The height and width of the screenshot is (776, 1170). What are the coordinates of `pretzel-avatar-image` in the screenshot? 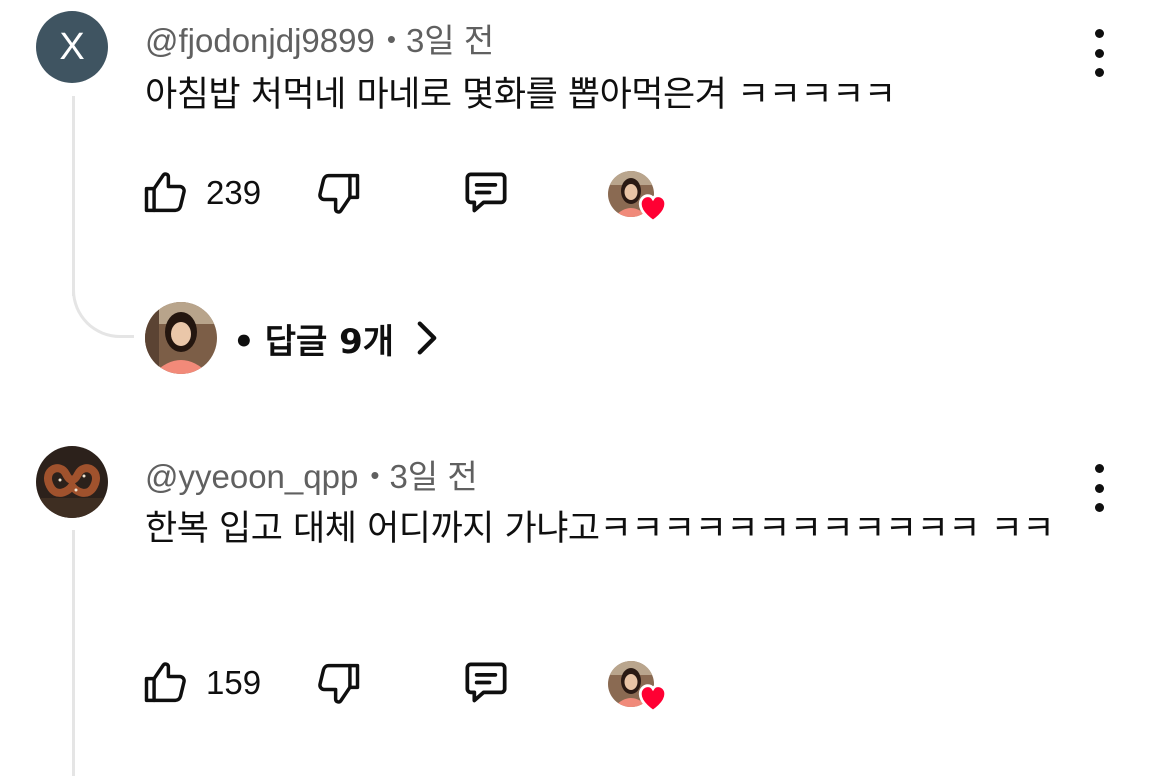 It's located at (72, 482).